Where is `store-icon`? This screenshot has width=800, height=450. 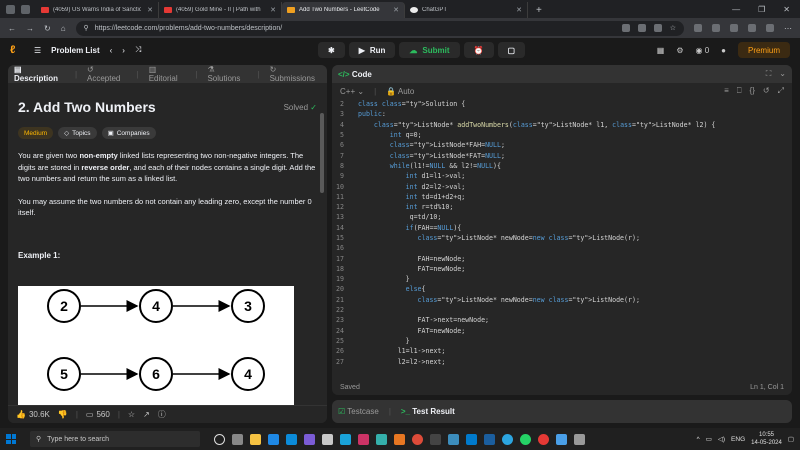
store-icon is located at coordinates (291, 439).